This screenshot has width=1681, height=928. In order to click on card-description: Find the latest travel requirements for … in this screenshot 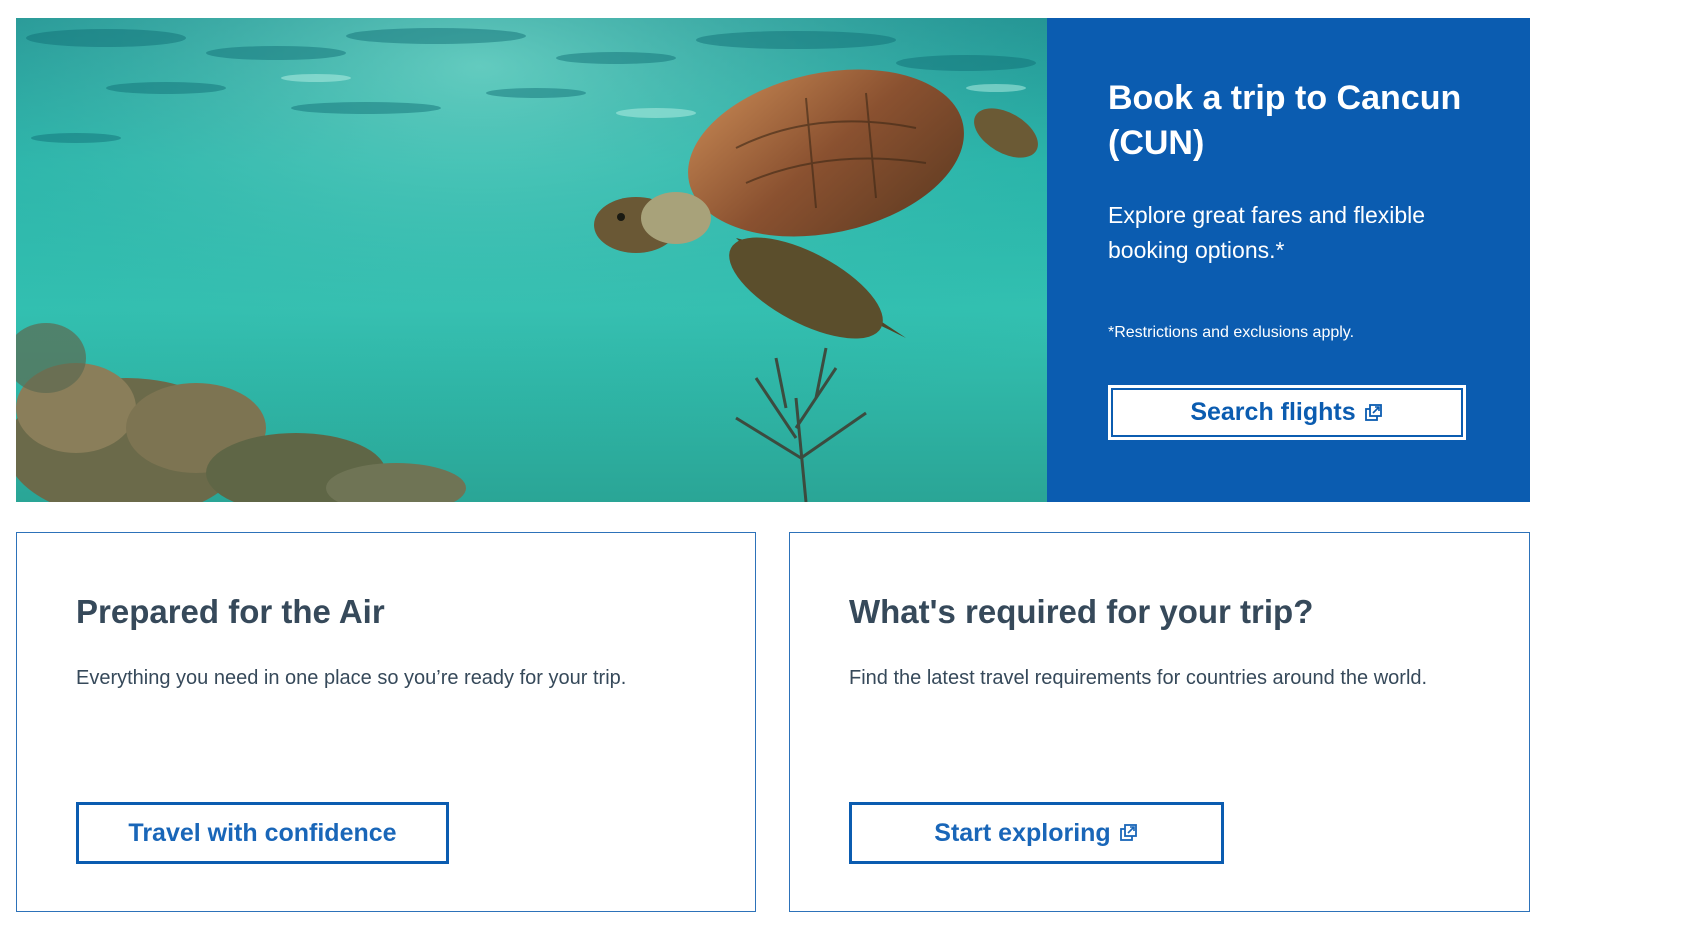, I will do `click(1138, 678)`.